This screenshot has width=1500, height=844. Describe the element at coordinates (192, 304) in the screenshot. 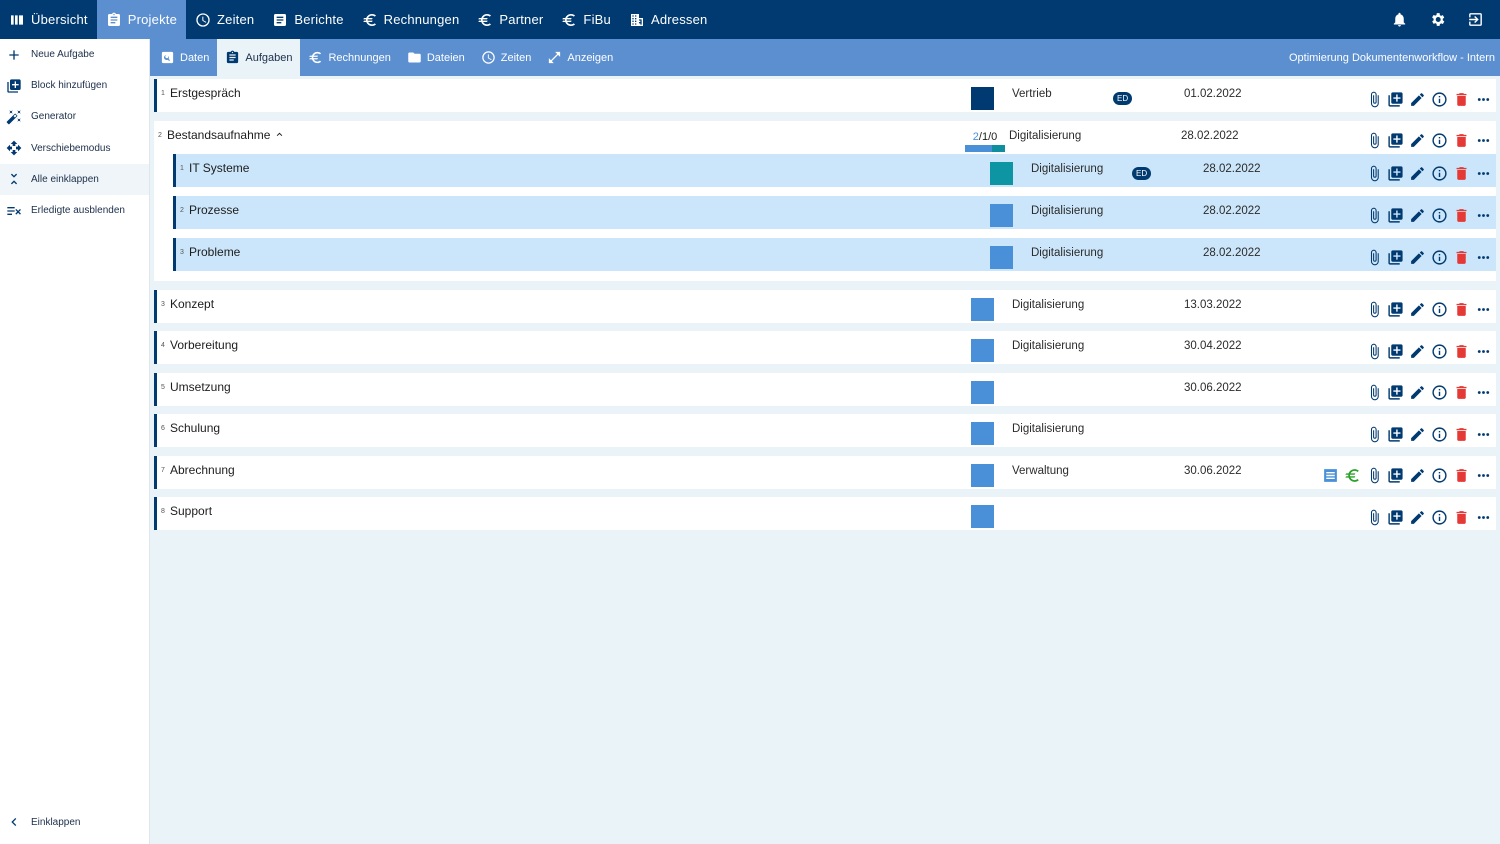

I see `task-name: Konzept` at that location.